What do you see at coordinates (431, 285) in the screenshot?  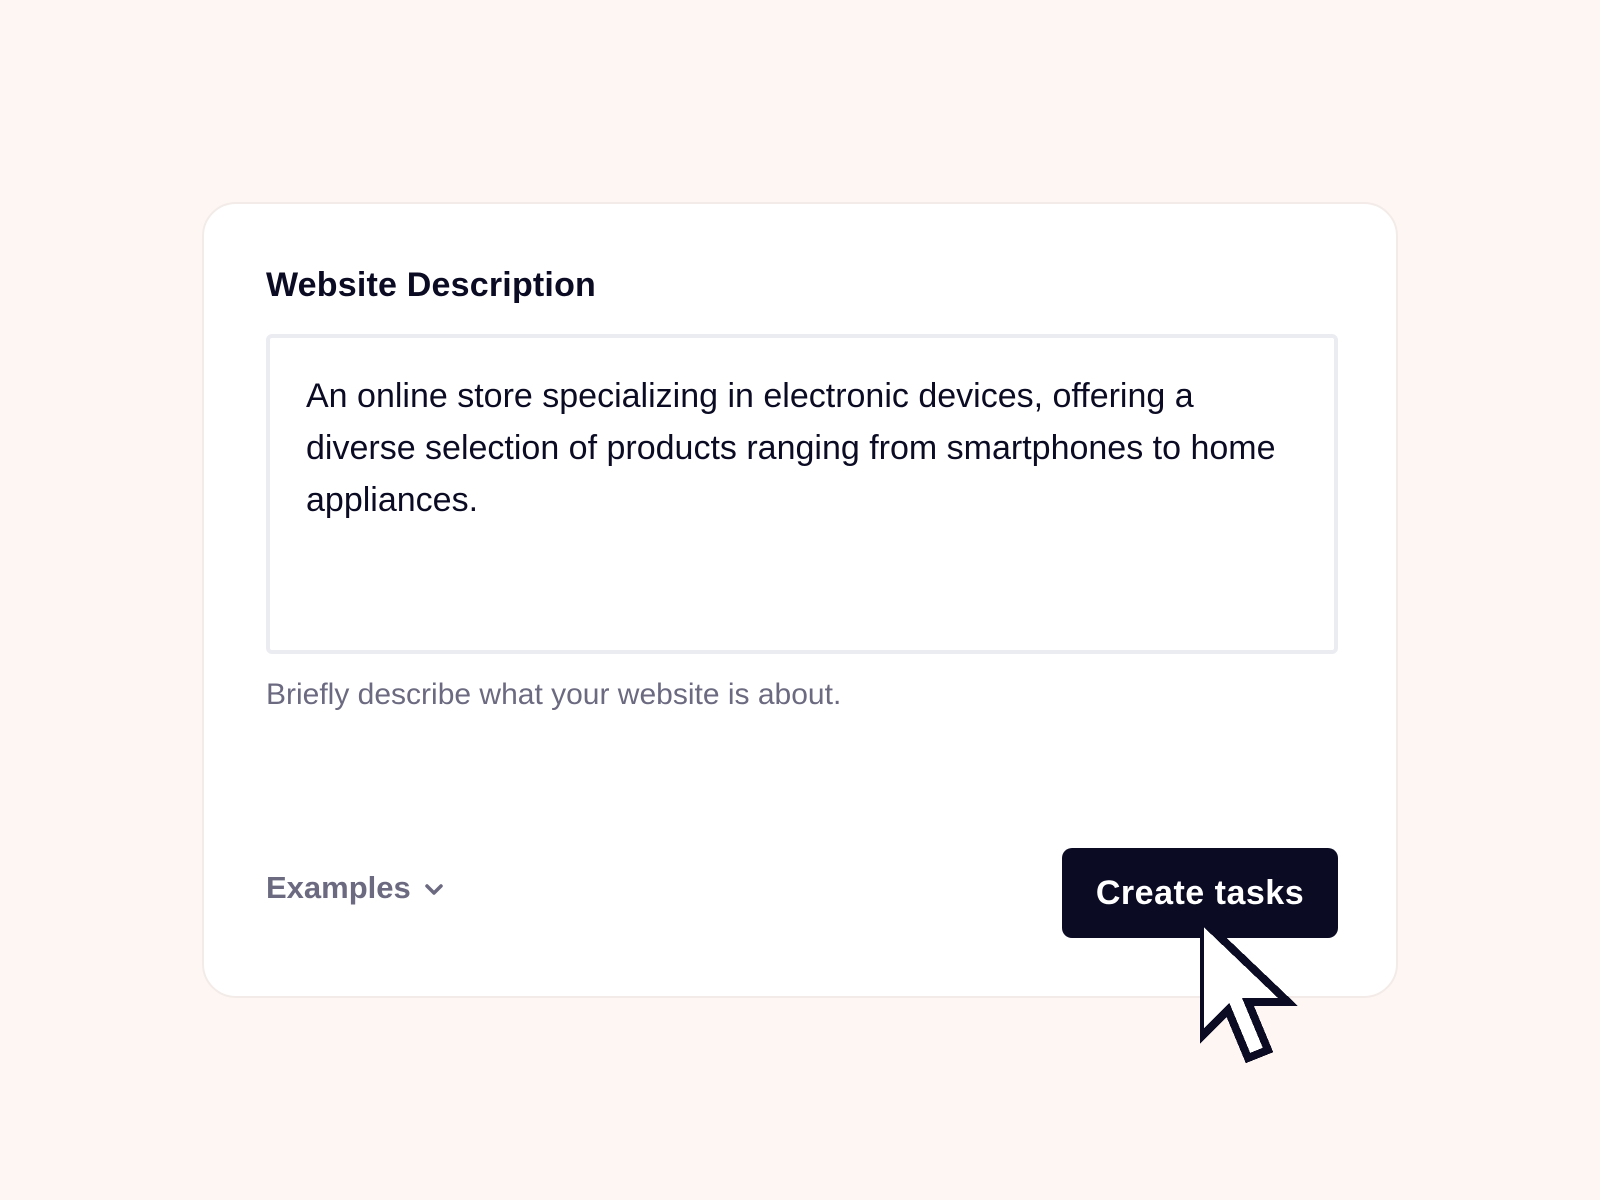 I see `website-description-label: Website Description` at bounding box center [431, 285].